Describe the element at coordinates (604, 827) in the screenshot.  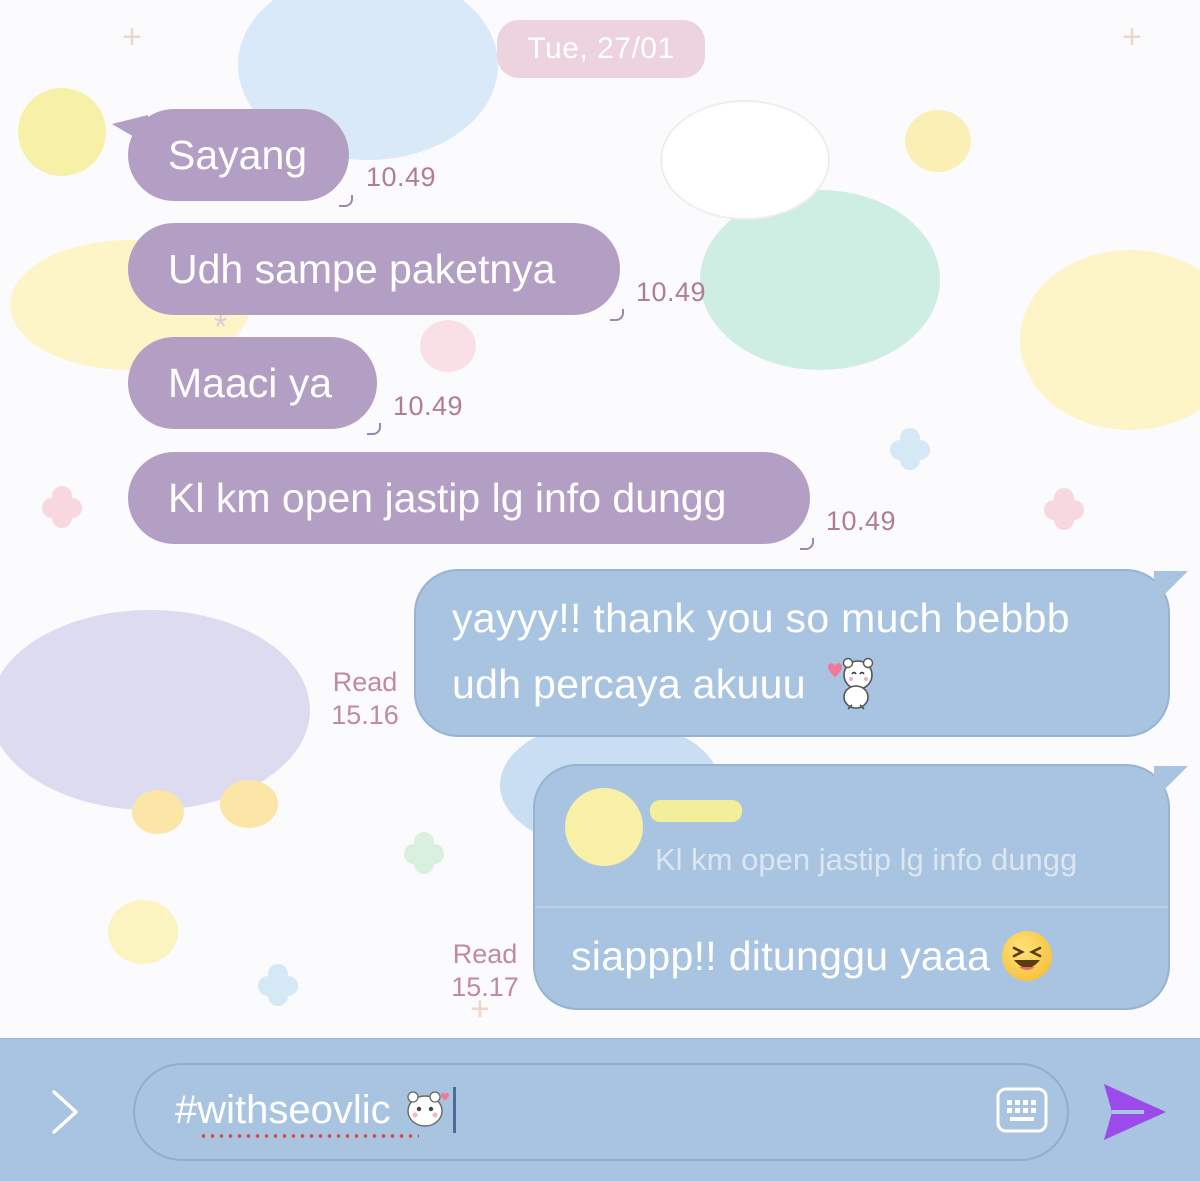
I see `avatar` at that location.